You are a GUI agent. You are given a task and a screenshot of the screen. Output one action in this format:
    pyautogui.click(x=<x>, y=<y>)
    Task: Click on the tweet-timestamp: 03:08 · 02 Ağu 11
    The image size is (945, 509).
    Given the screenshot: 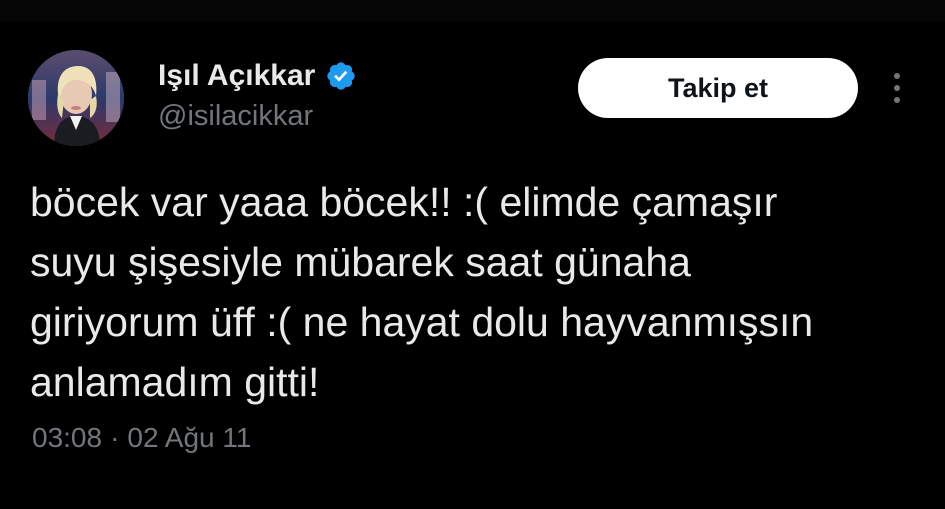 What is the action you would take?
    pyautogui.click(x=141, y=438)
    